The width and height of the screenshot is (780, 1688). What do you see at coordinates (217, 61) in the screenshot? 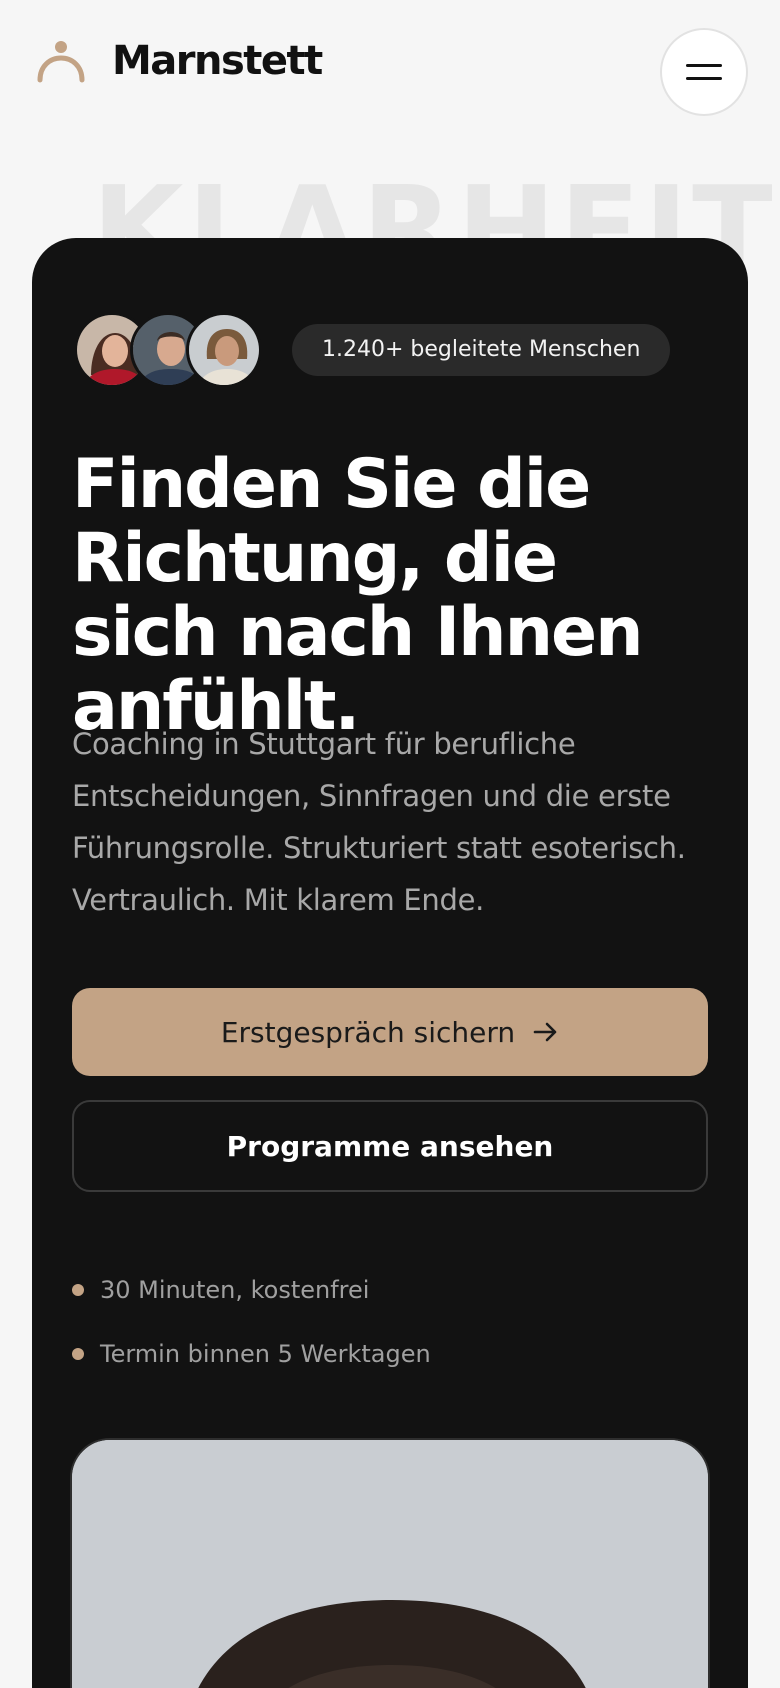
I see `brand-name: Marnstett` at bounding box center [217, 61].